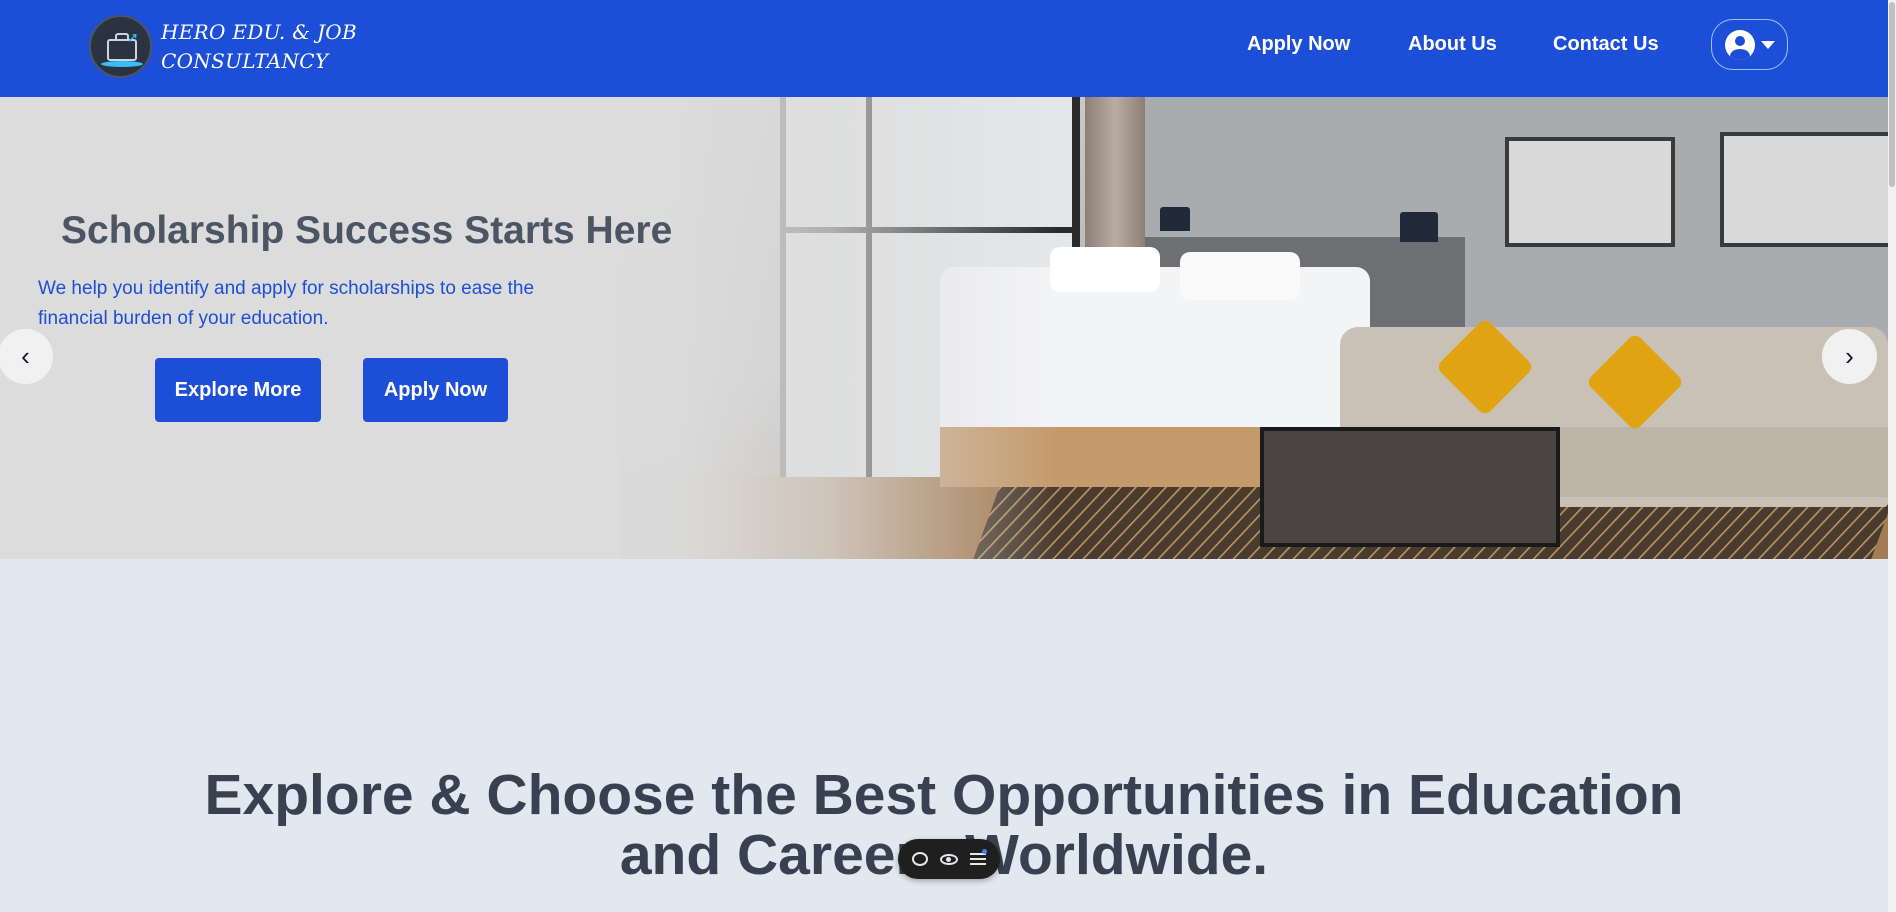 This screenshot has height=912, width=1896. Describe the element at coordinates (1606, 44) in the screenshot. I see `nav-contact-us-link: Contact Us` at that location.